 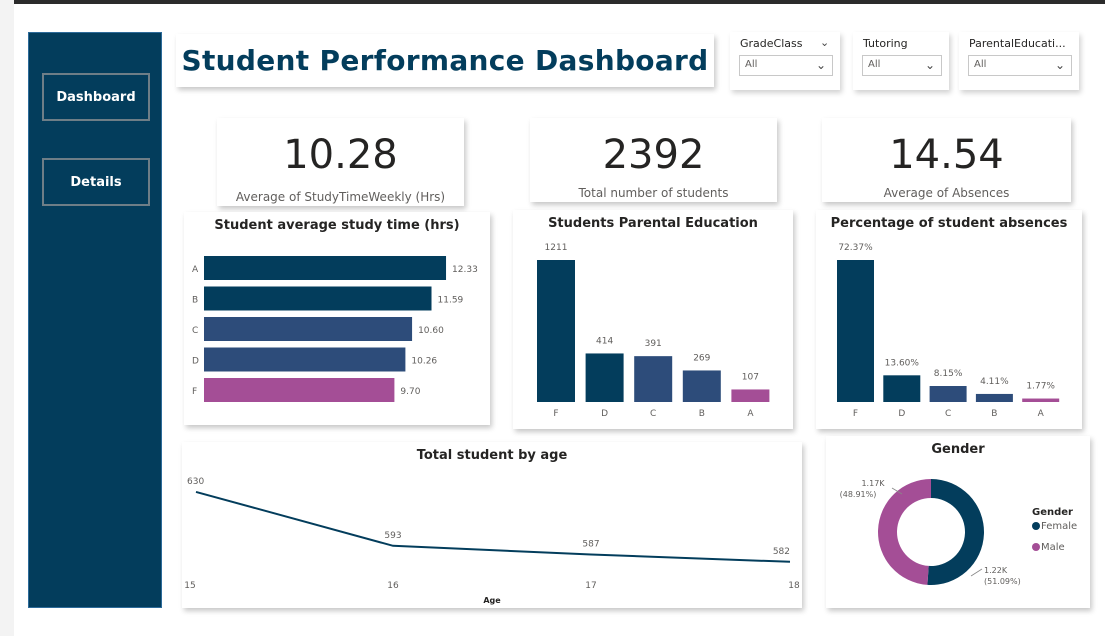 I want to click on page-title: Student Performance Dashboard, so click(x=445, y=60).